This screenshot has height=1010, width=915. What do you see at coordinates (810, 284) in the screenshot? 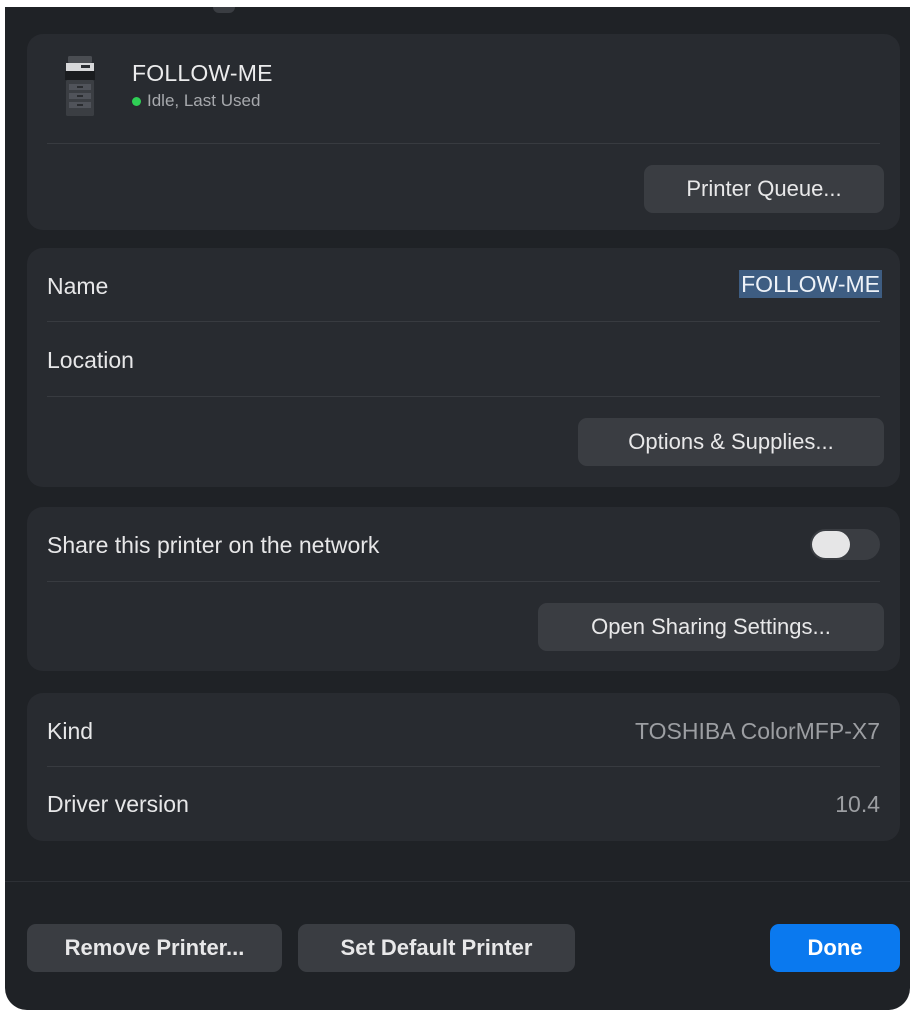
I see `name-field: FOLLOW-ME` at bounding box center [810, 284].